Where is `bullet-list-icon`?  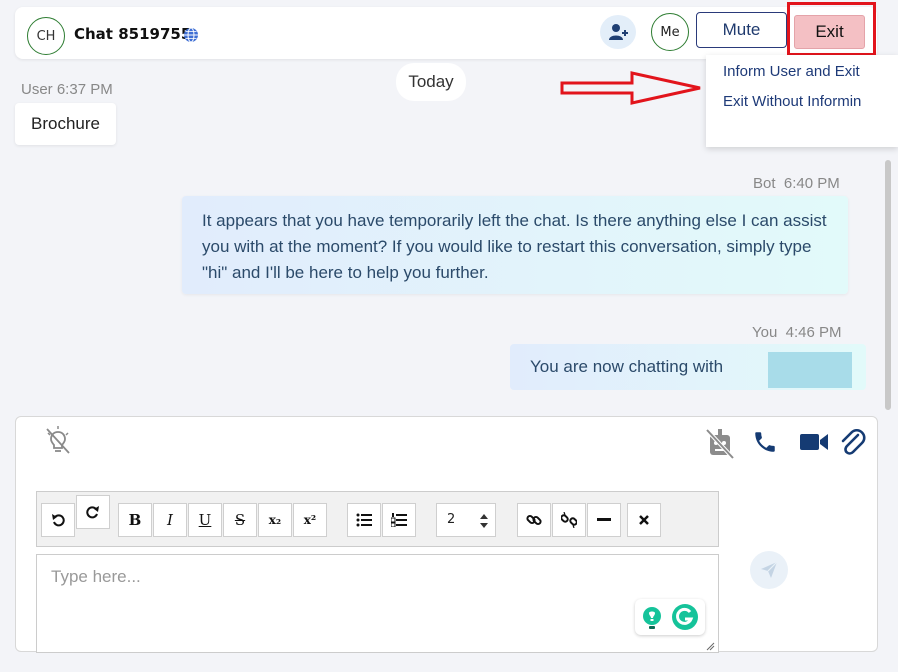 bullet-list-icon is located at coordinates (364, 520).